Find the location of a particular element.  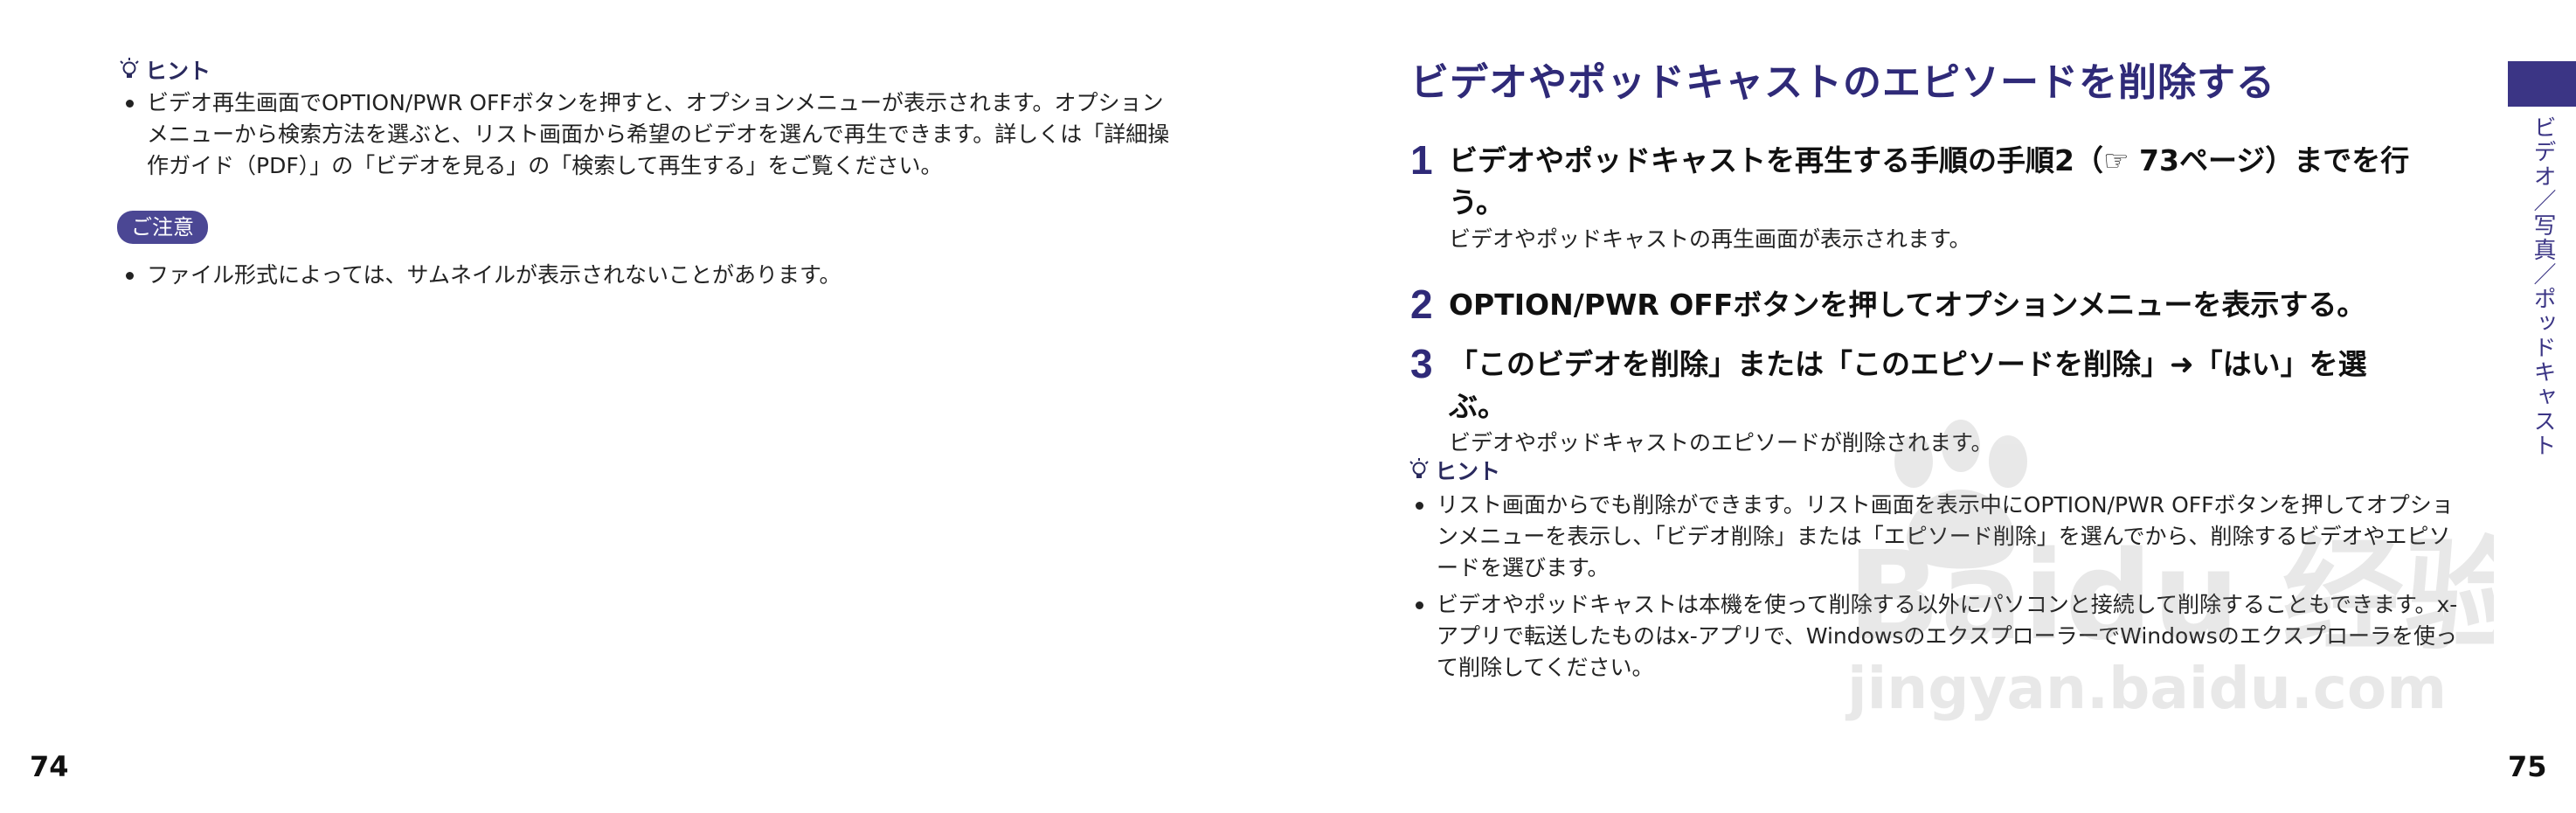

page-number-right: 75 is located at coordinates (2527, 766).